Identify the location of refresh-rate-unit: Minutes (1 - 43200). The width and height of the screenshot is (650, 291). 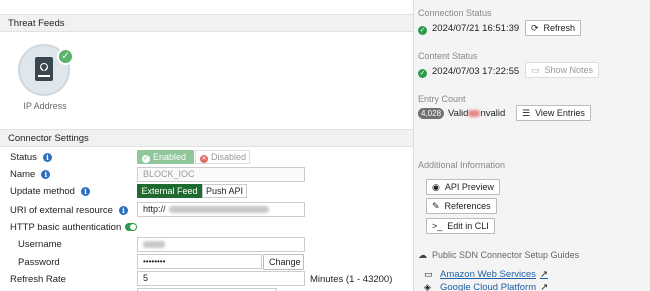
(351, 279).